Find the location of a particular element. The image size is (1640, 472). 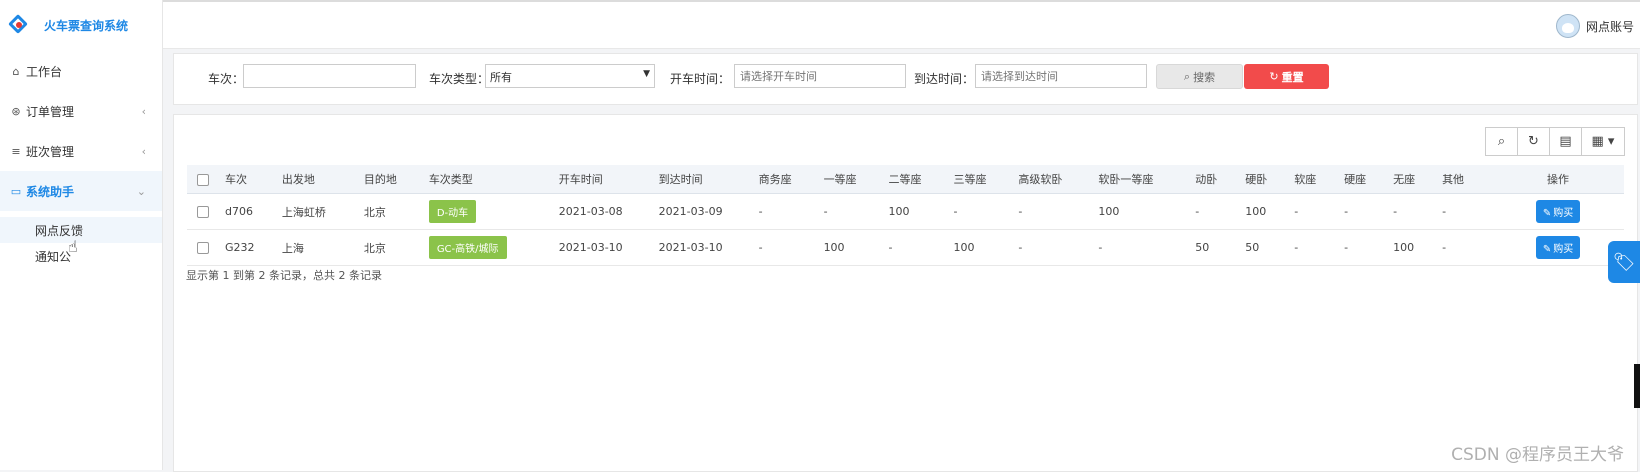

column-header: 硬卧 is located at coordinates (1270, 179).